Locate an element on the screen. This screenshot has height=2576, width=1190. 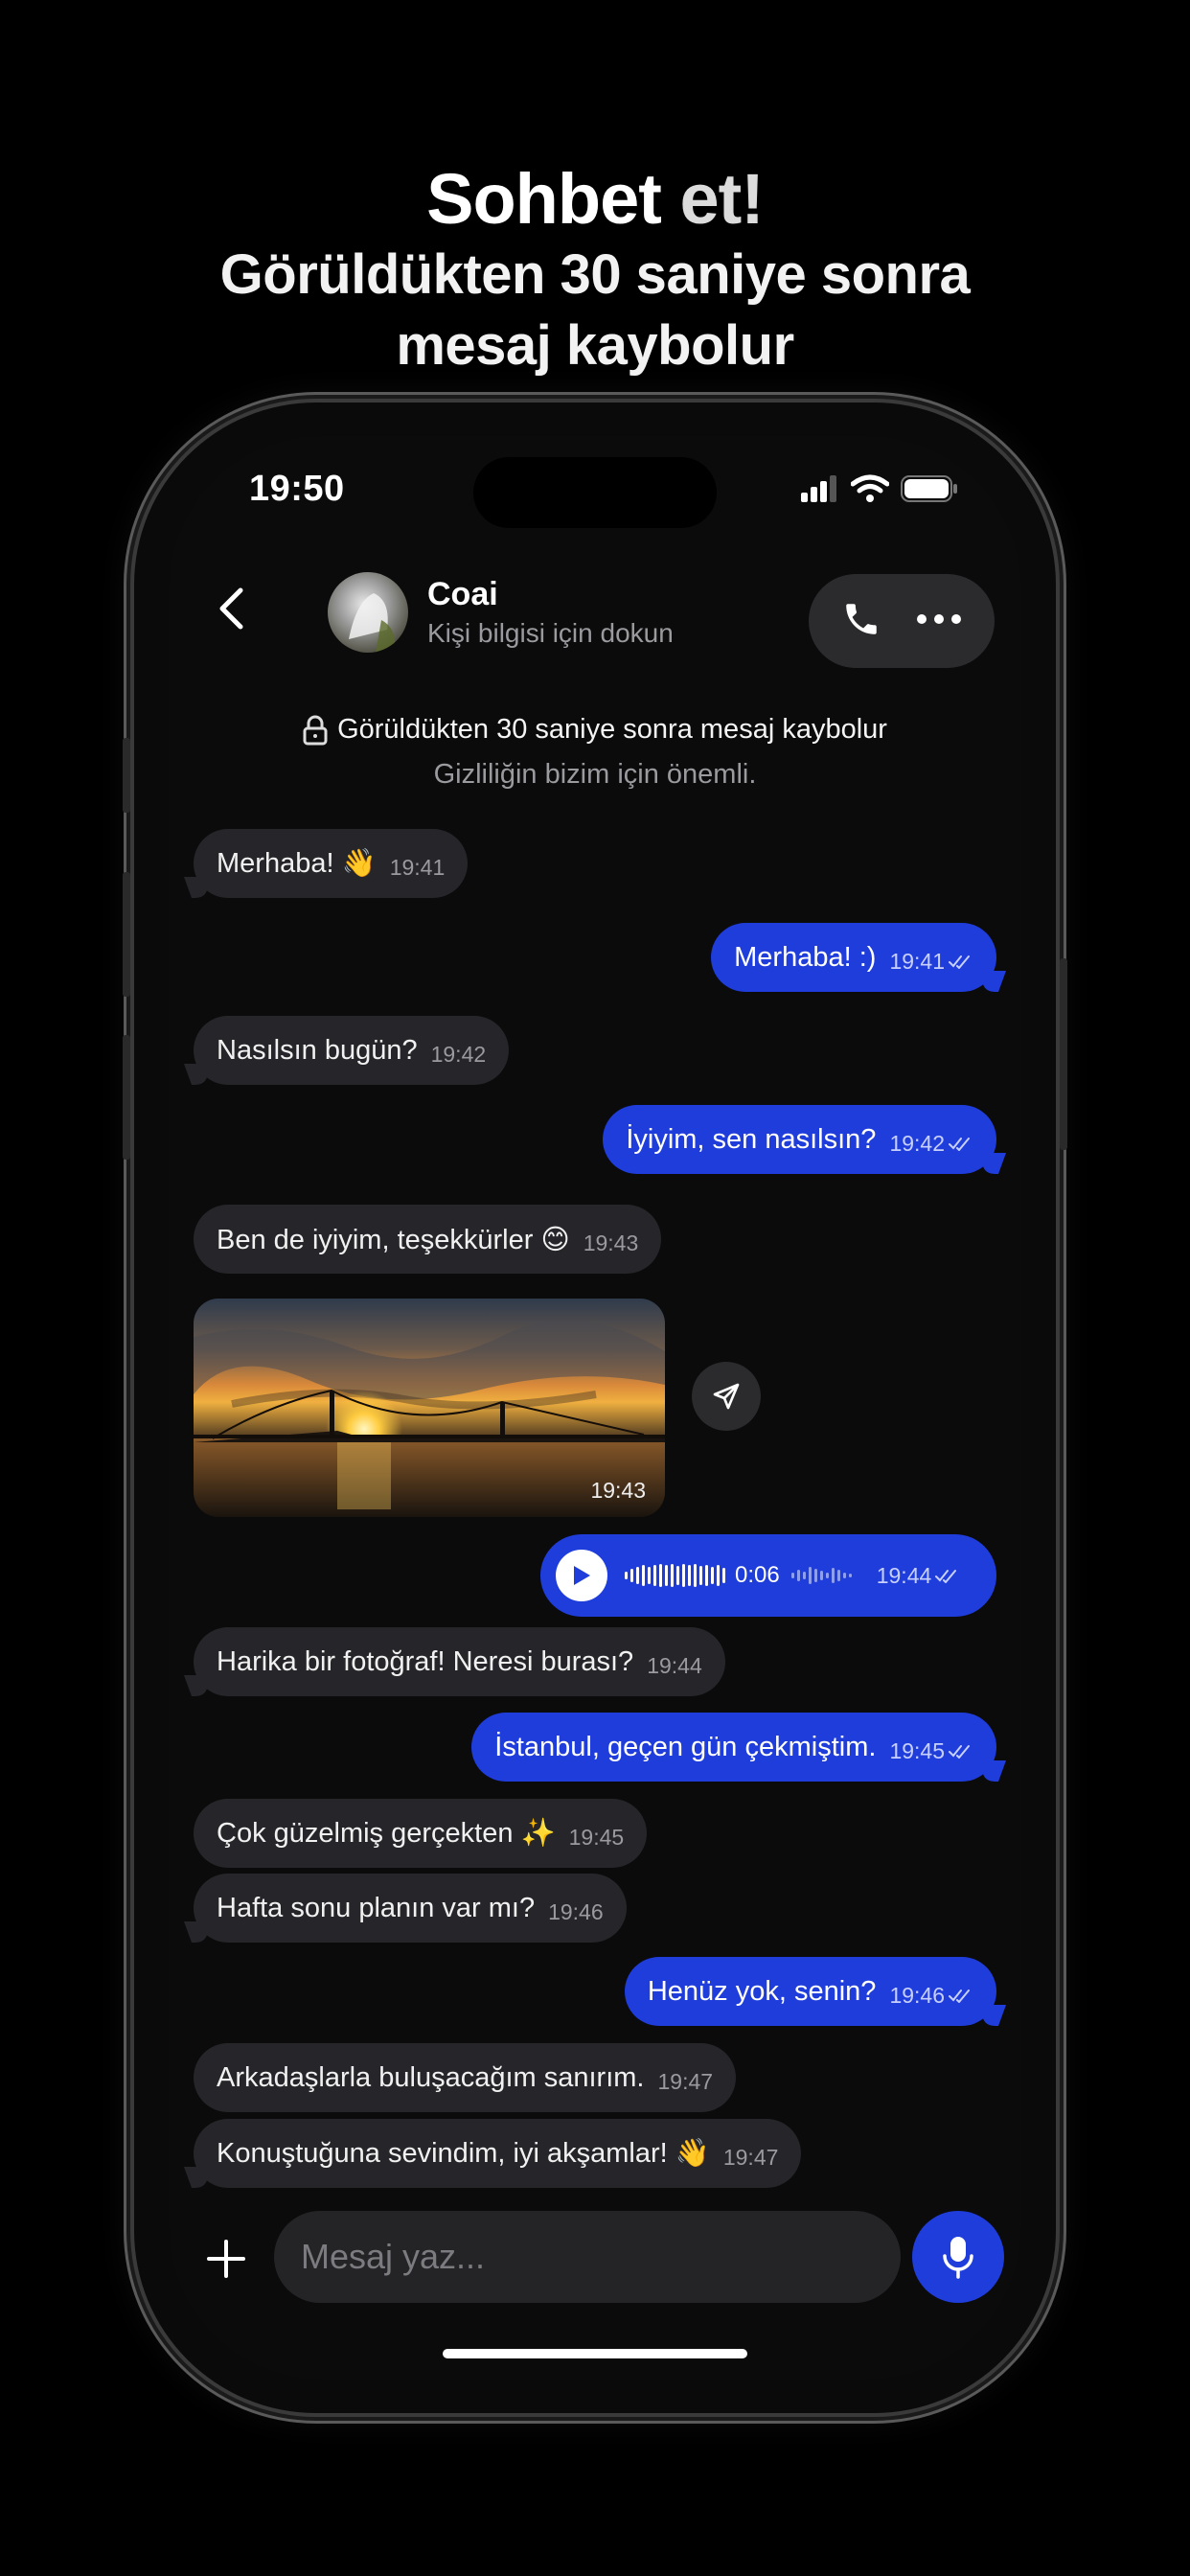
message-bubble-outgoing: İstanbul, geçen gün çekmiştim. 19:45 is located at coordinates (733, 1747).